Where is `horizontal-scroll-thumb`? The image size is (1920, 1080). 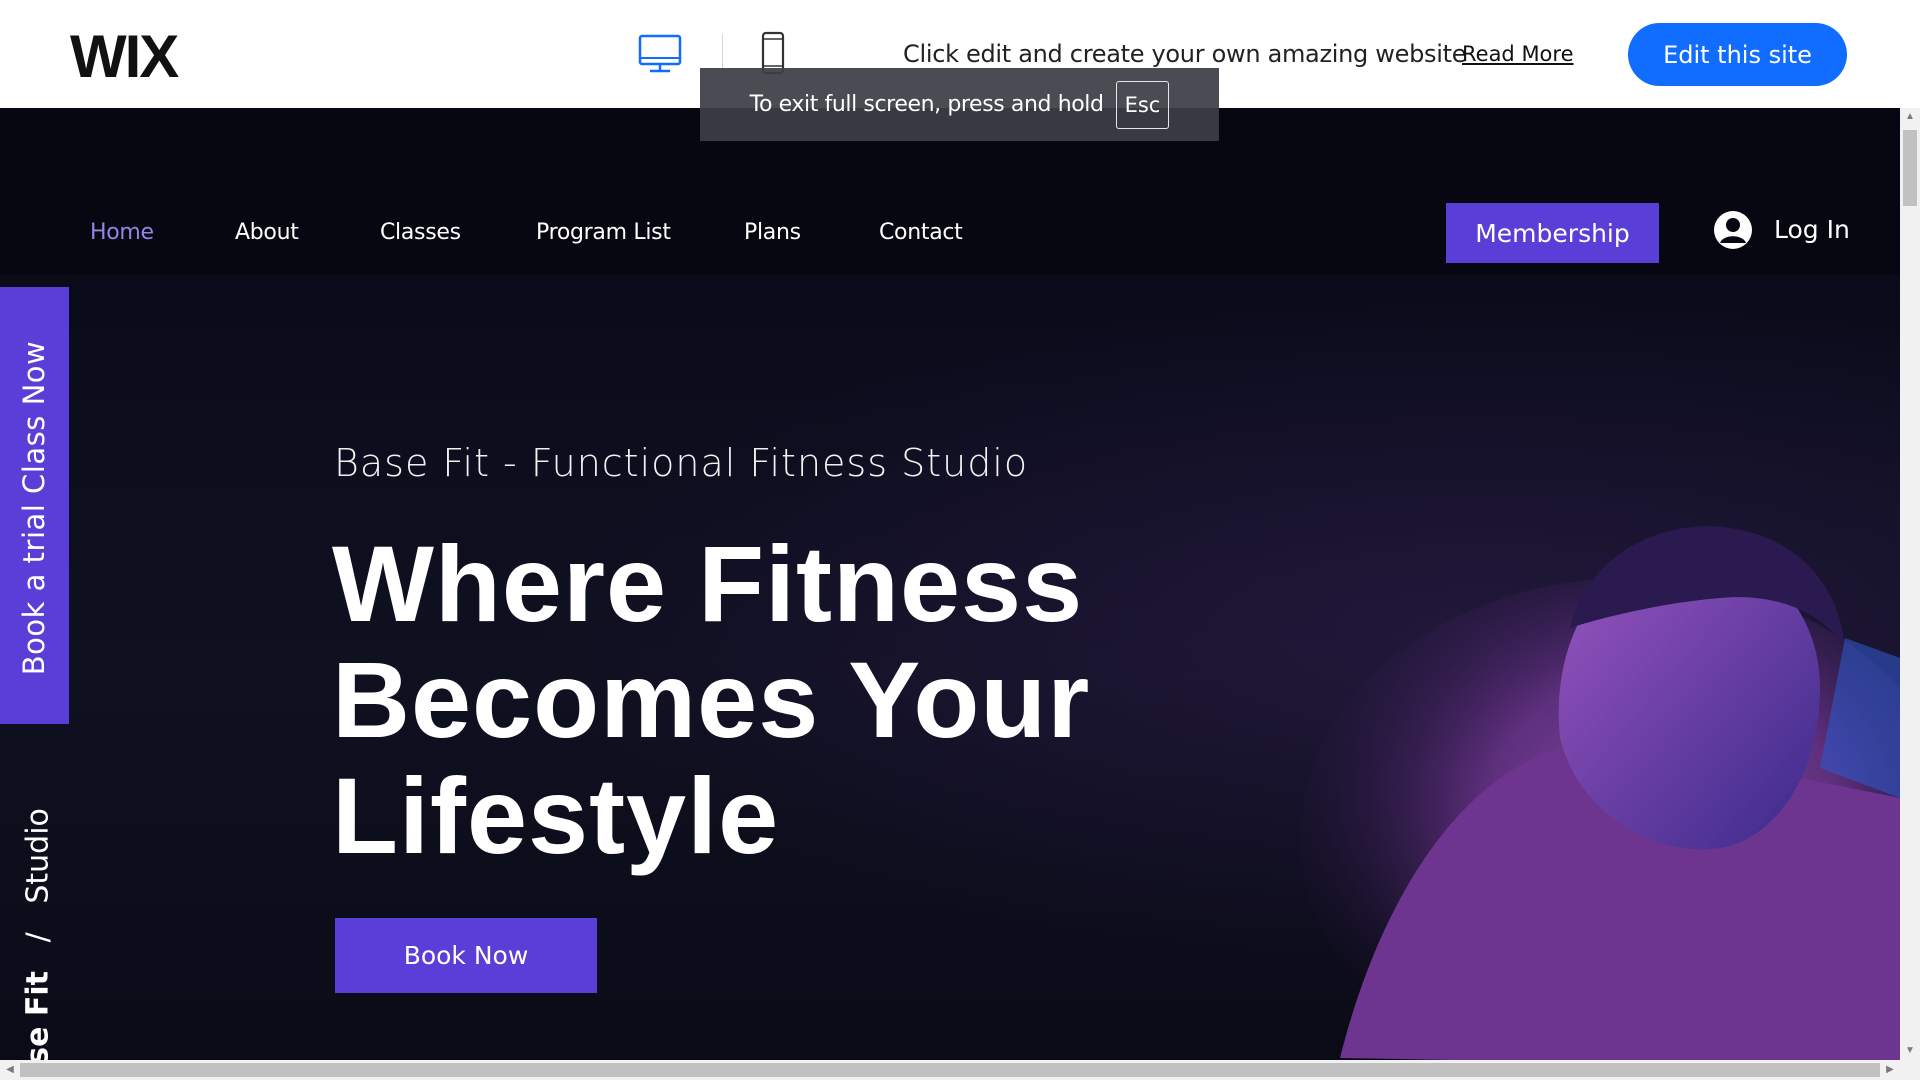
horizontal-scroll-thumb is located at coordinates (950, 1070).